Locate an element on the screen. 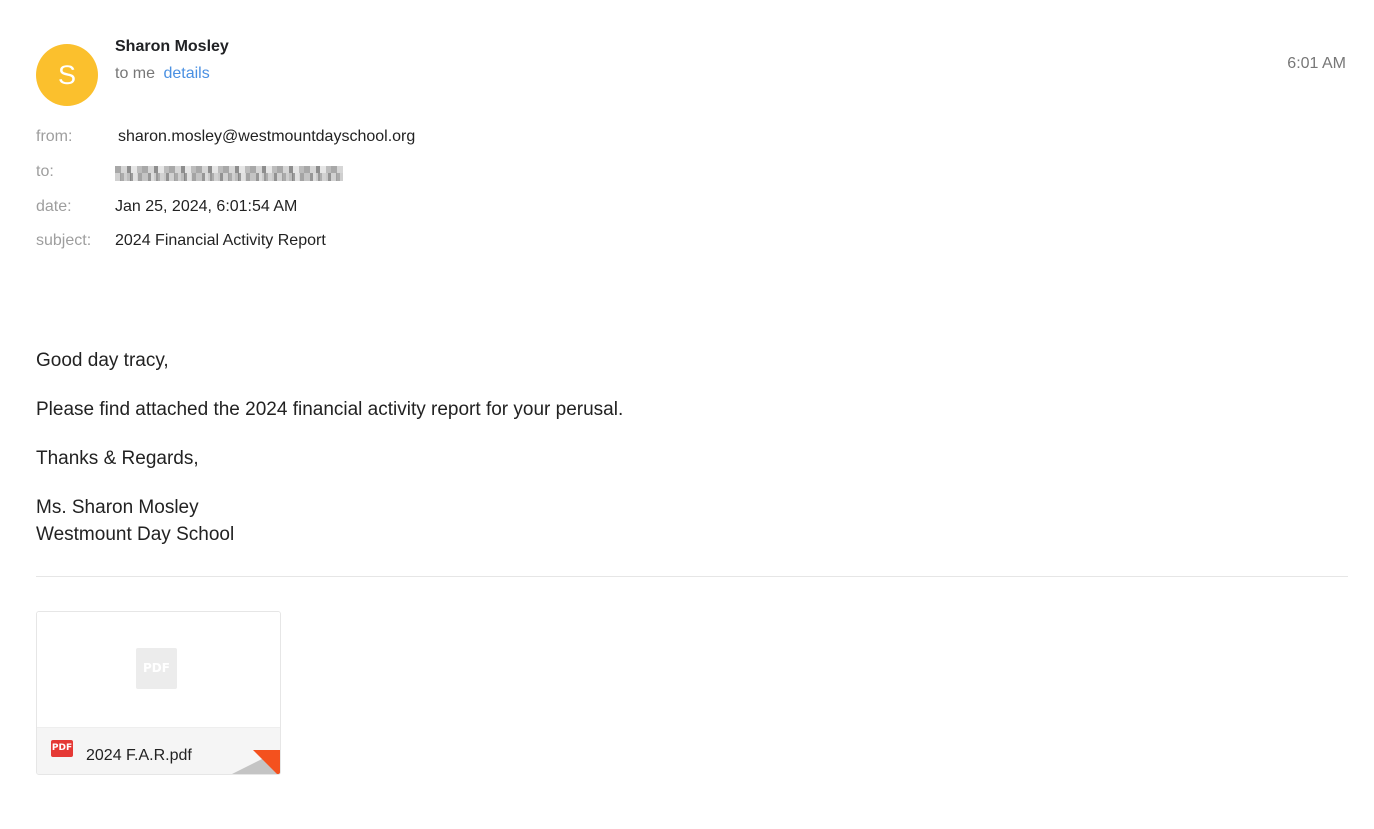 The height and width of the screenshot is (829, 1374). body-greeting: Good day tracy, is located at coordinates (102, 360).